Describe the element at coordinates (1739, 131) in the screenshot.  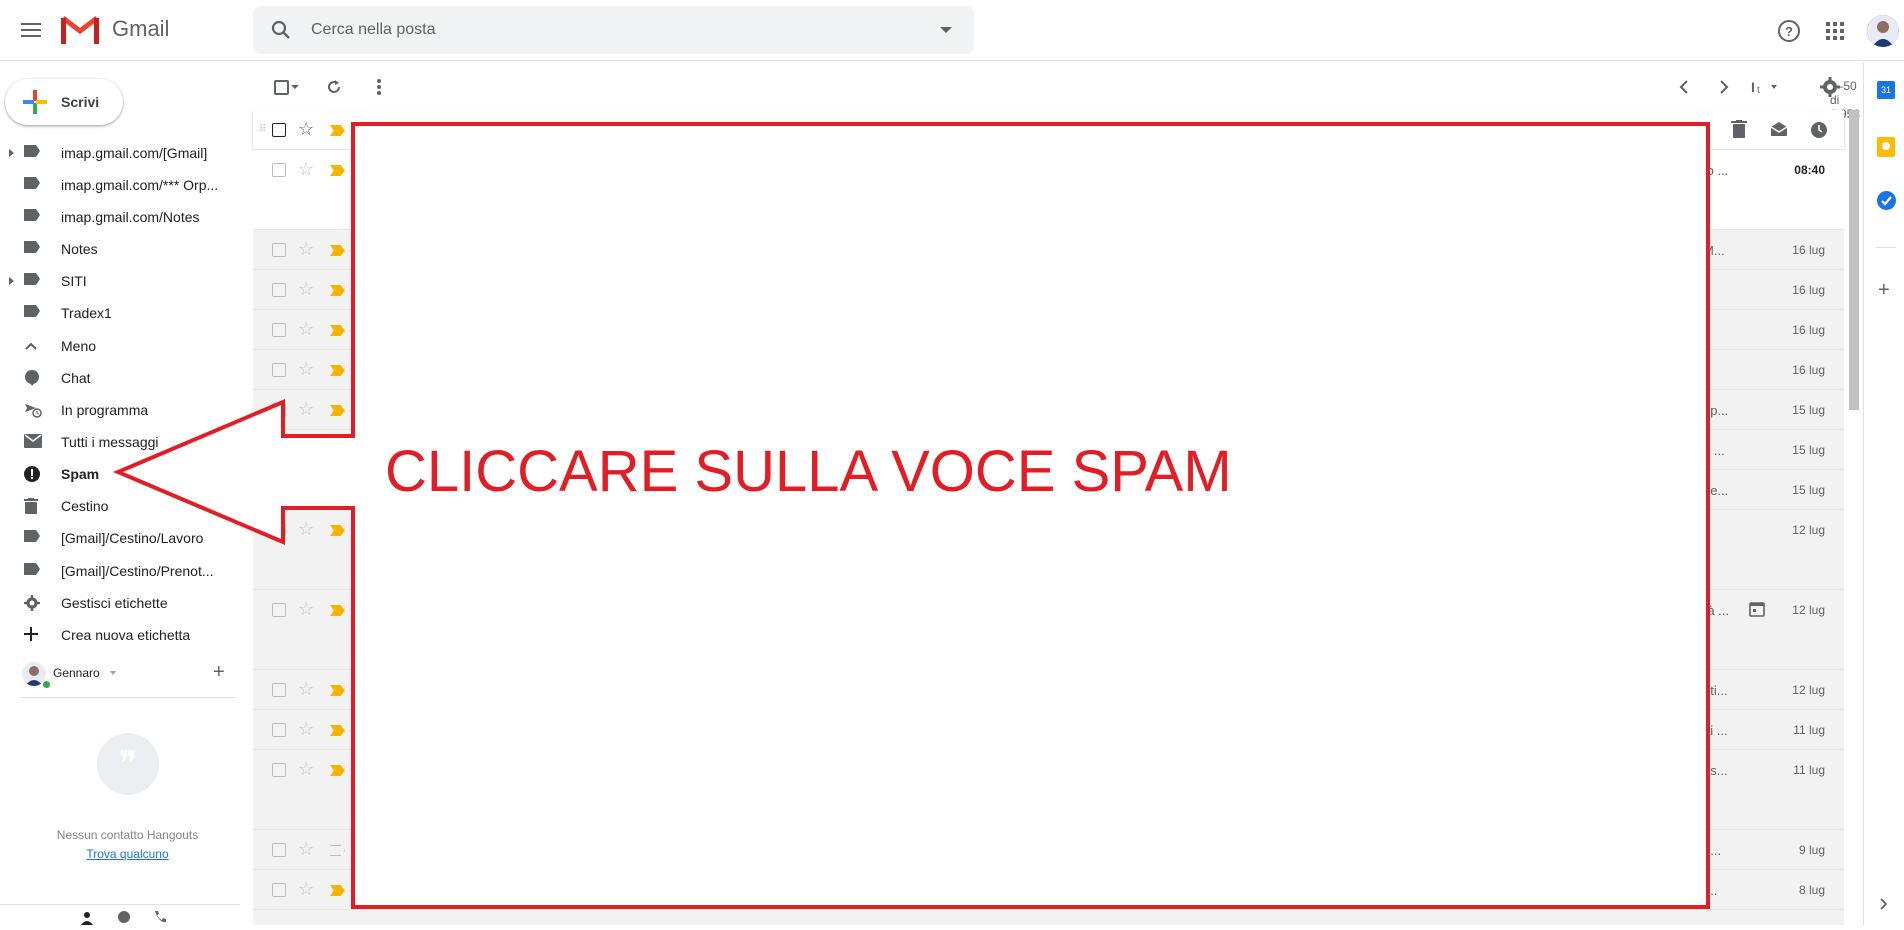
I see `archive-trash-icon` at that location.